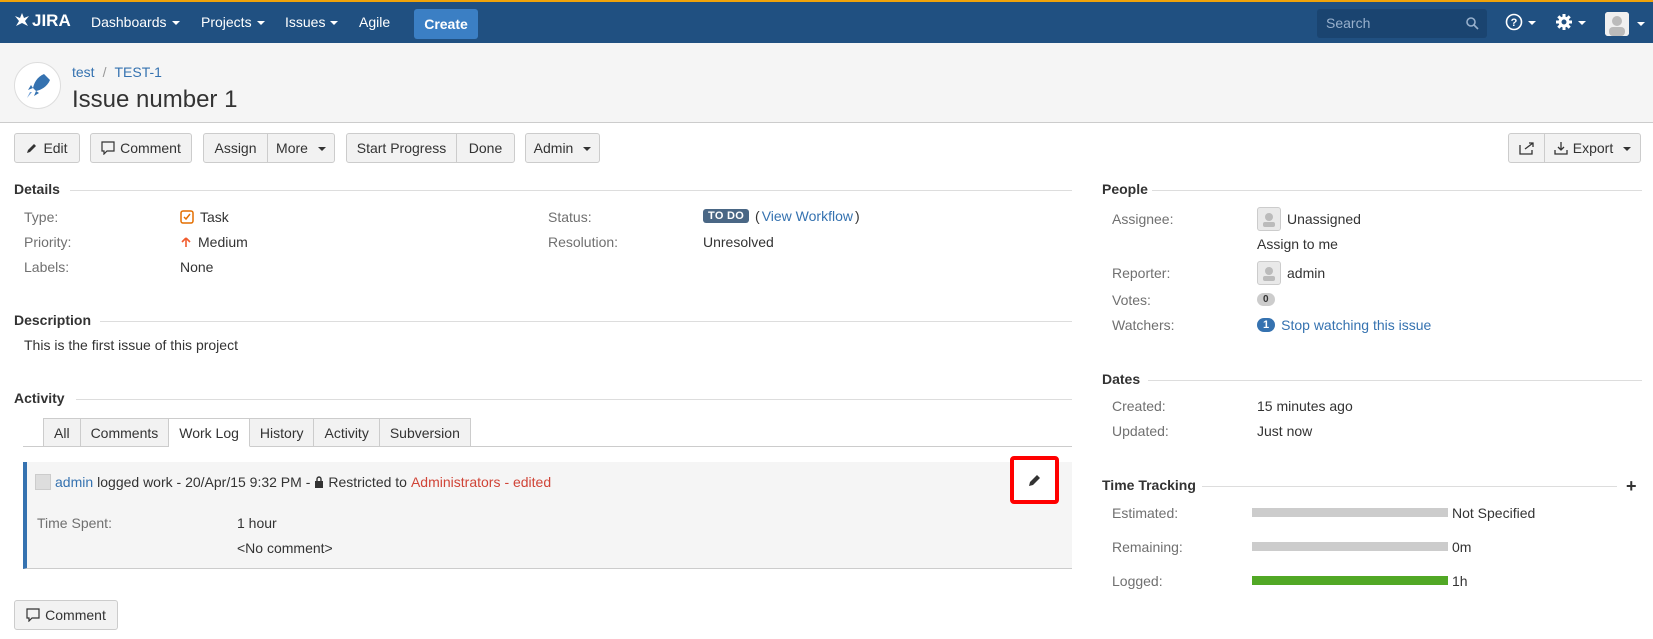 The width and height of the screenshot is (1653, 639). What do you see at coordinates (1269, 220) in the screenshot?
I see `unknown-user-icon` at bounding box center [1269, 220].